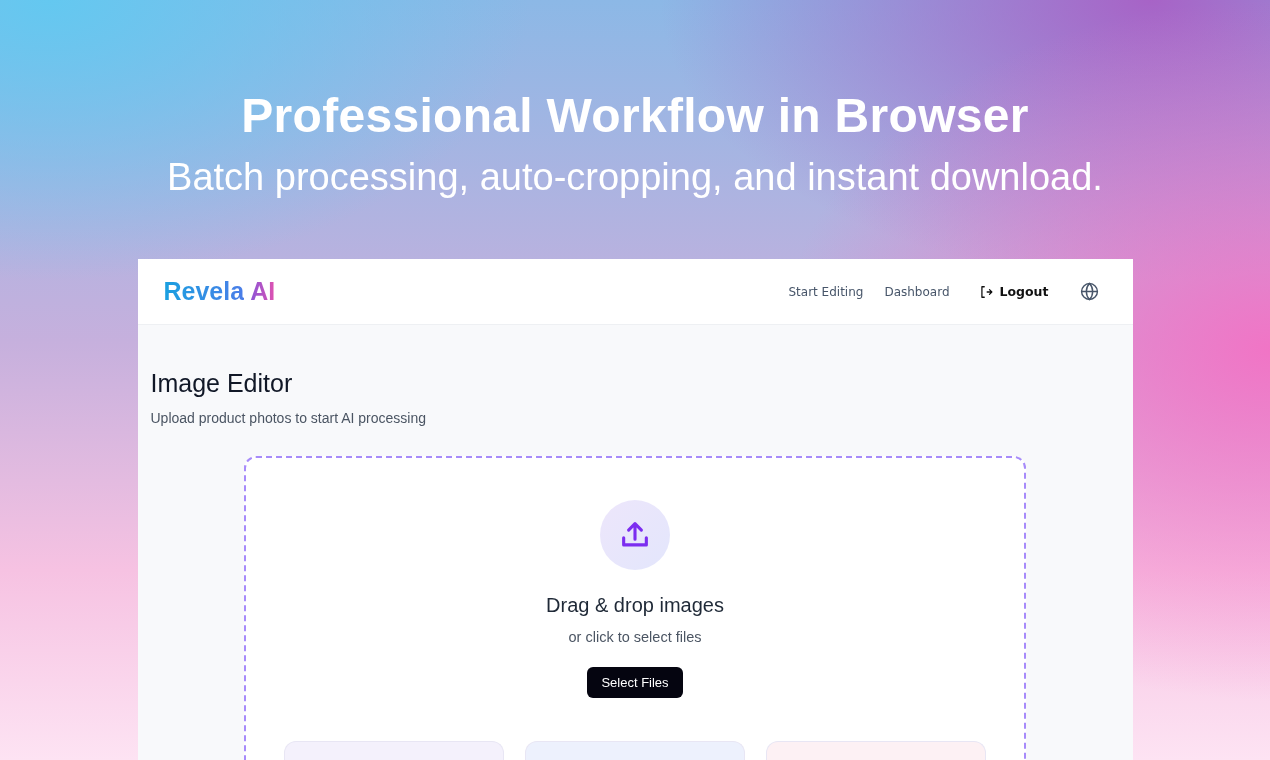  Describe the element at coordinates (288, 418) in the screenshot. I see `page-subtitle: Upload product photos to start AI processing` at that location.